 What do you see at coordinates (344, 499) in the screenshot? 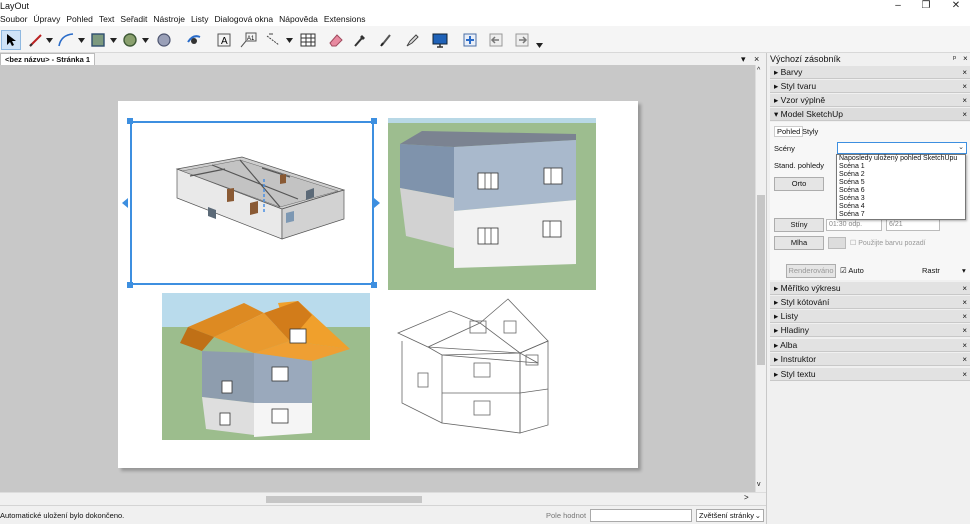
I see `horizontal-scroll-thumb` at bounding box center [344, 499].